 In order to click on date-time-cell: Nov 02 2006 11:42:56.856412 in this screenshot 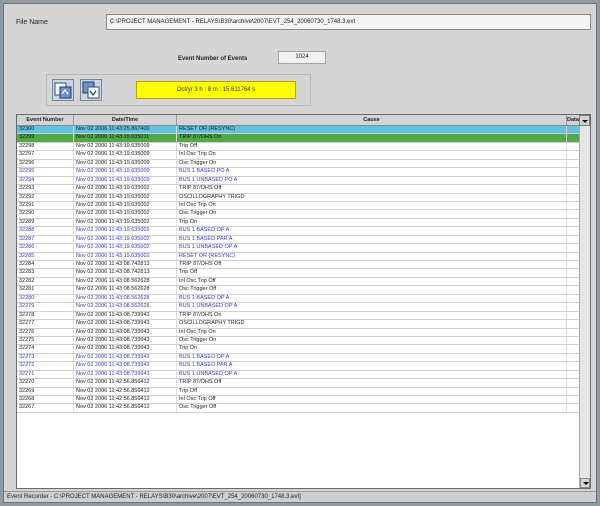, I will do `click(125, 383)`.